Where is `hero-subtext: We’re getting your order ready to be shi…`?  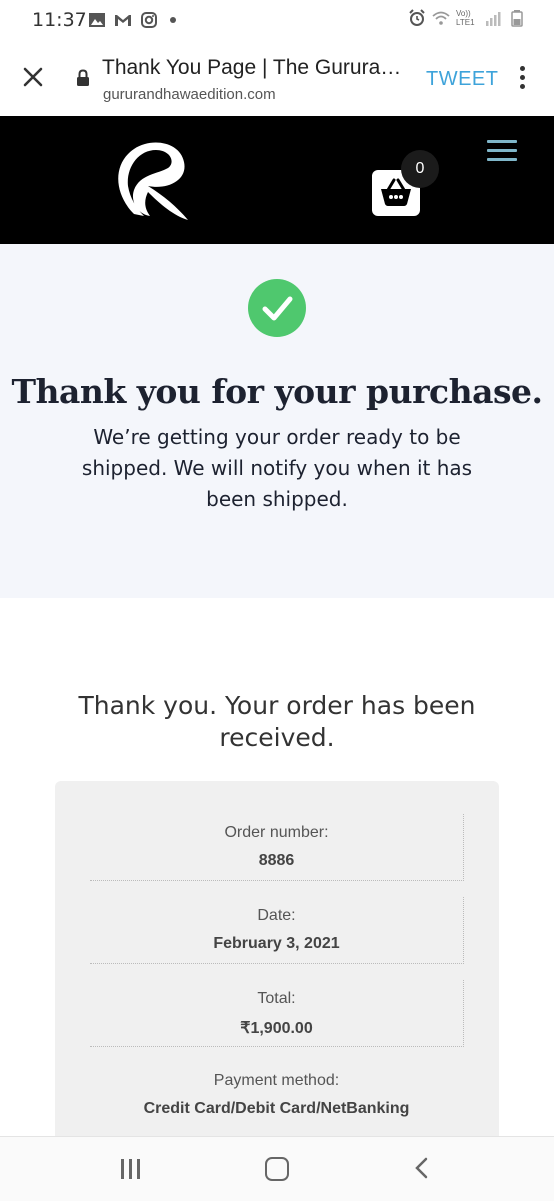 hero-subtext: We’re getting your order ready to be shi… is located at coordinates (277, 468).